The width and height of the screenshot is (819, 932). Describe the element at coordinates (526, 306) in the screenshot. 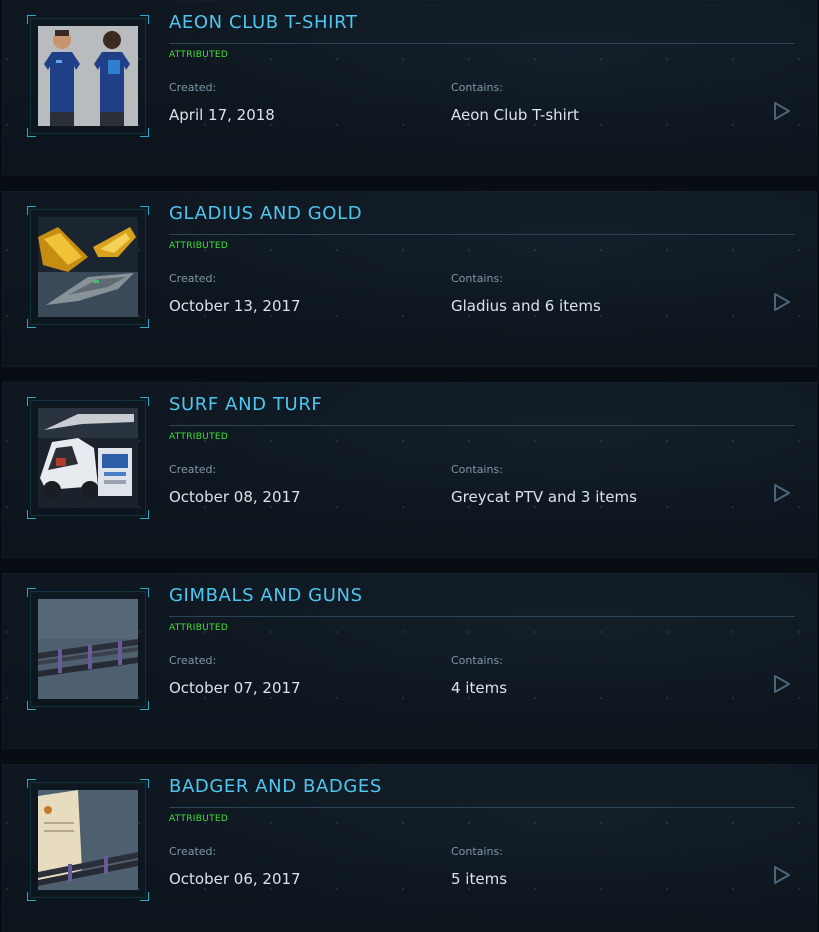

I see `contains-value: Gladius and 6 items` at that location.